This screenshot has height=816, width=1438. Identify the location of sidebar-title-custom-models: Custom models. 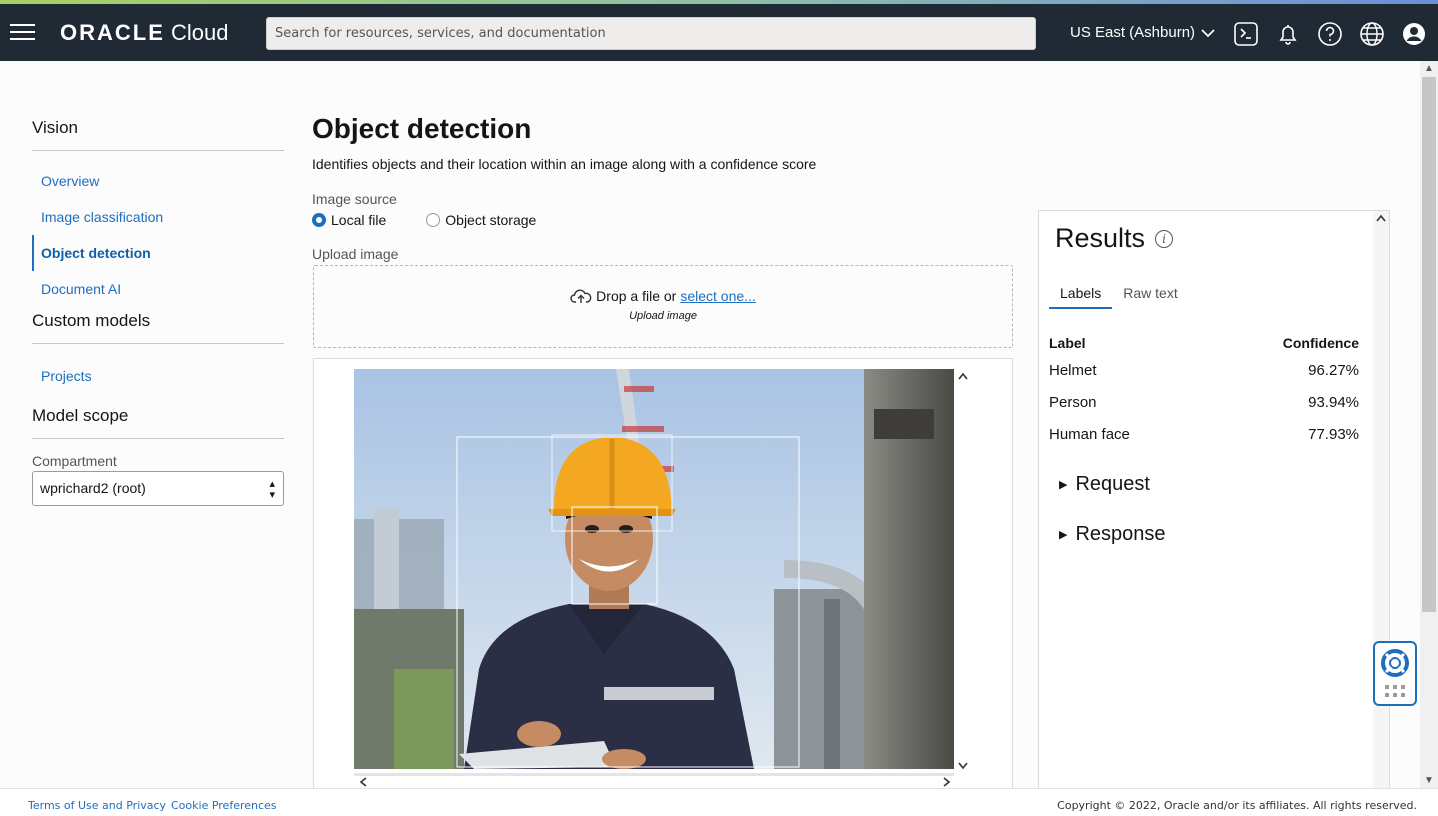
(158, 327).